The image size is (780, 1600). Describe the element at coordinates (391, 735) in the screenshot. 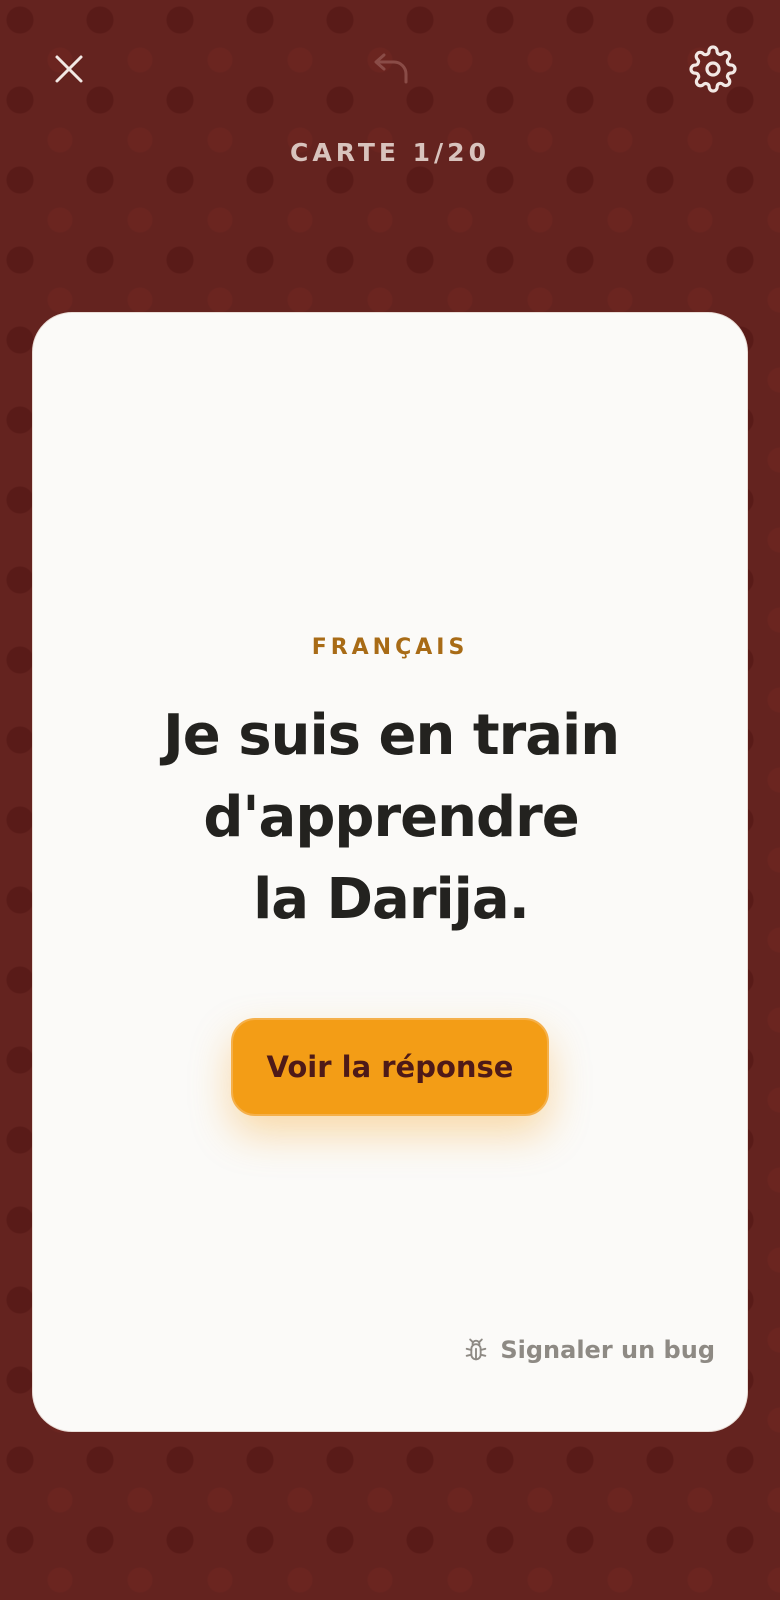

I see `phrase-line: Je suis en train` at that location.